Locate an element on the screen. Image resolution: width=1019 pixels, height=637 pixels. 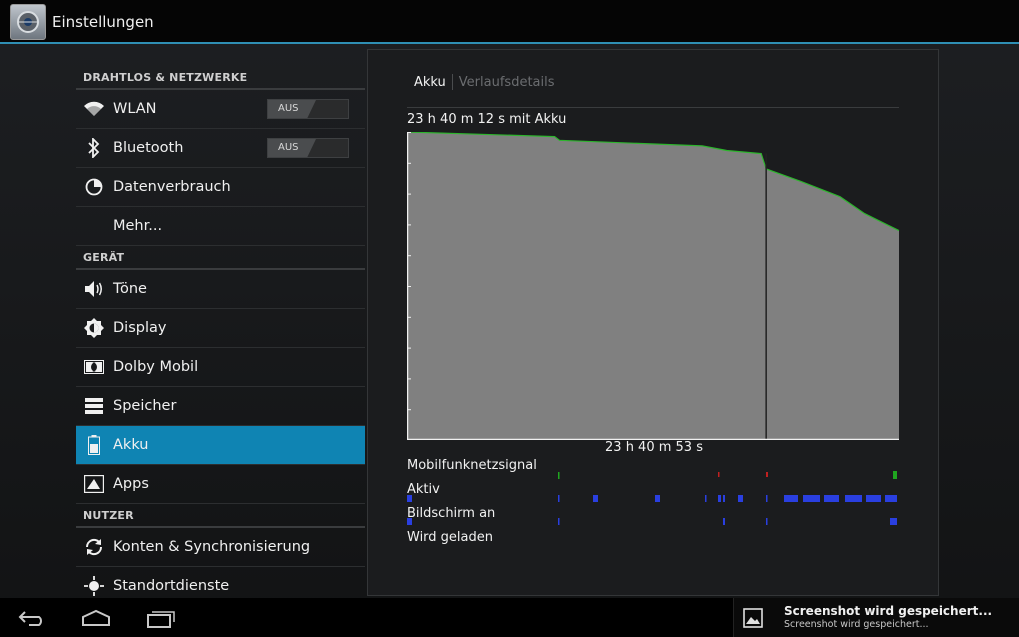
wlan-toggle: AUS is located at coordinates (308, 109).